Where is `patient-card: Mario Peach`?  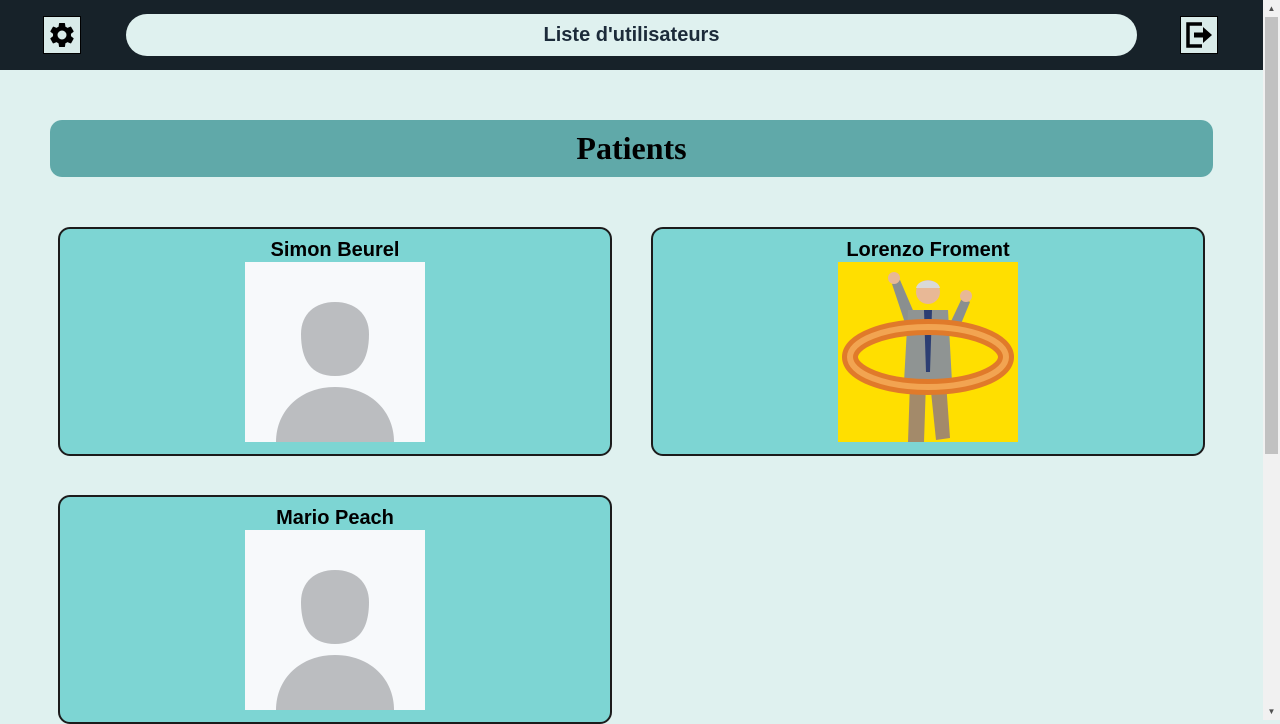
patient-card: Mario Peach is located at coordinates (335, 609).